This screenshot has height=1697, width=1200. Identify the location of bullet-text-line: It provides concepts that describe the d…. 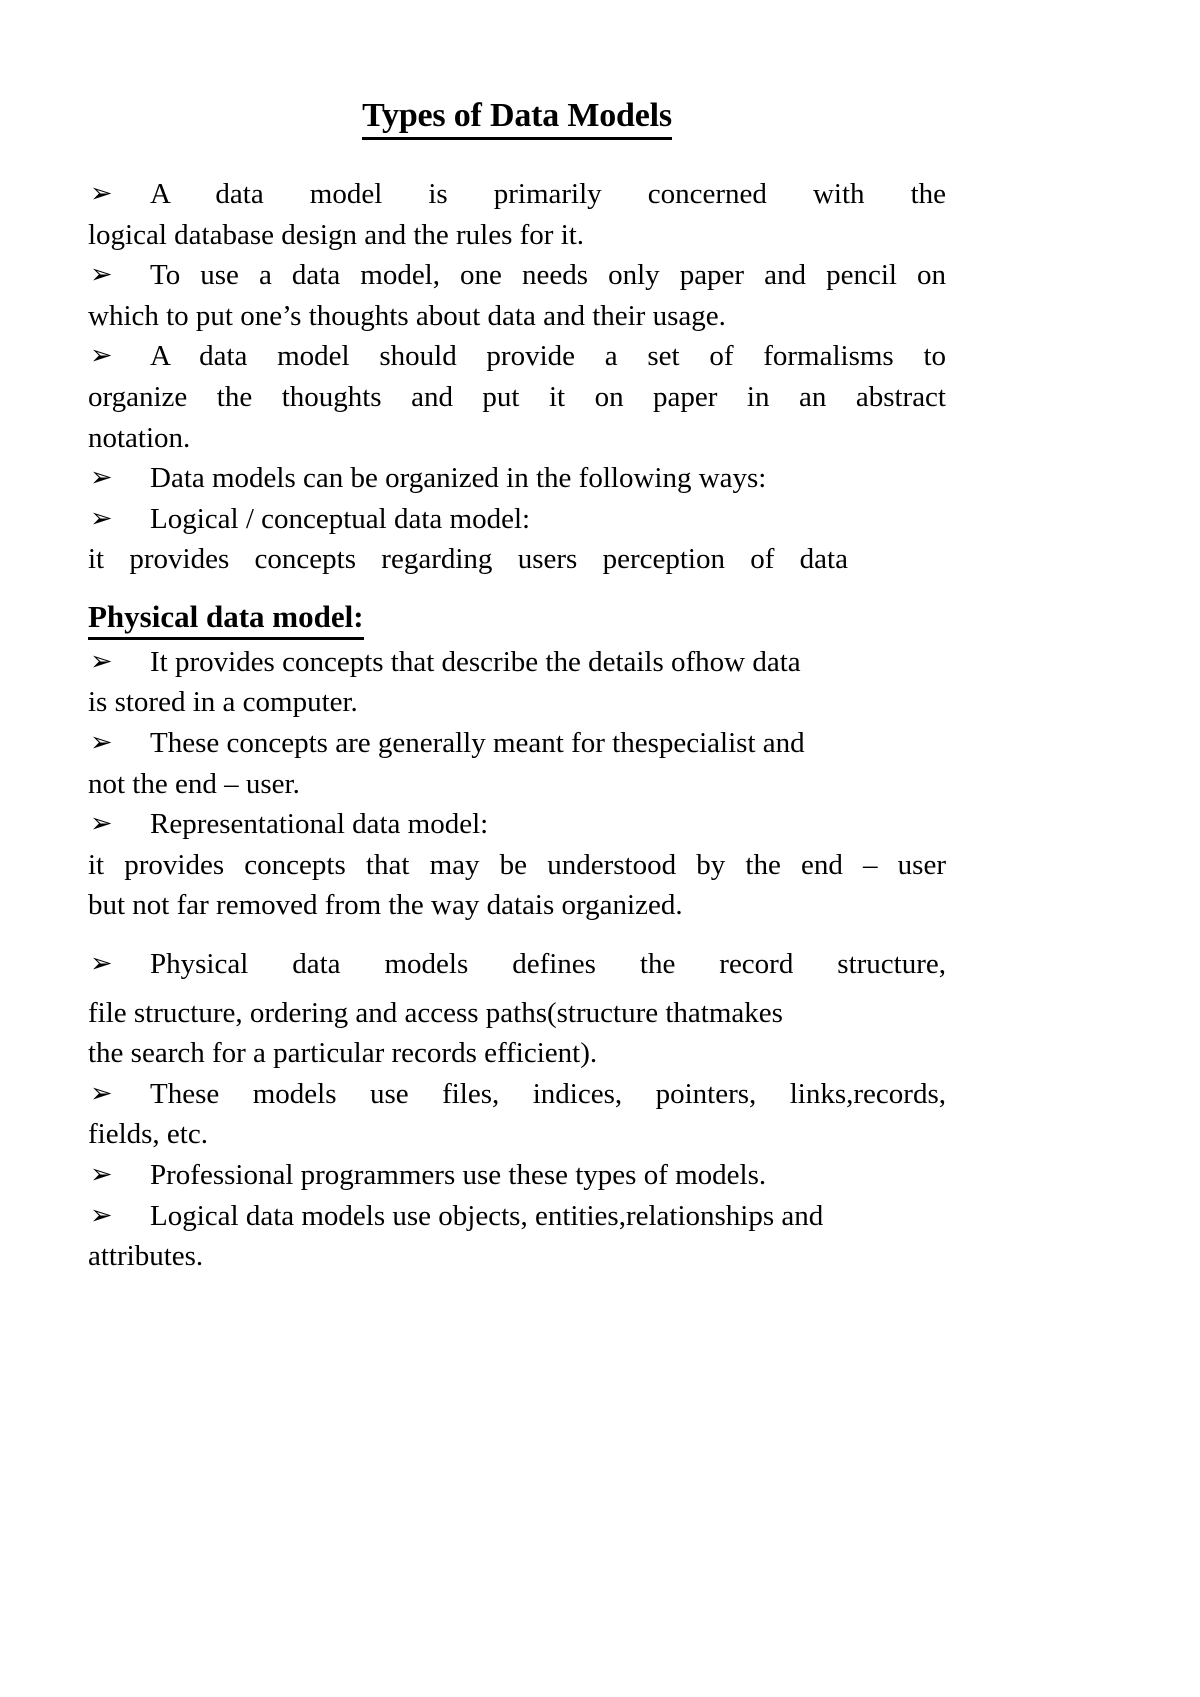
(475, 661).